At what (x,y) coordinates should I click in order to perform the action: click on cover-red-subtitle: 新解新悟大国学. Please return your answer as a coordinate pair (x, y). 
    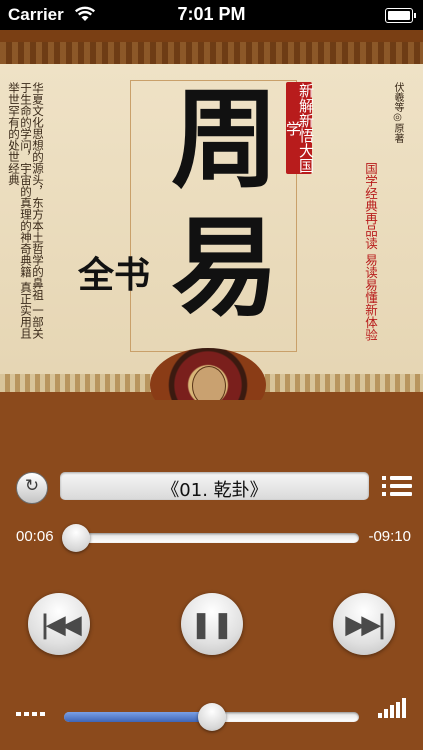
    Looking at the image, I should click on (299, 128).